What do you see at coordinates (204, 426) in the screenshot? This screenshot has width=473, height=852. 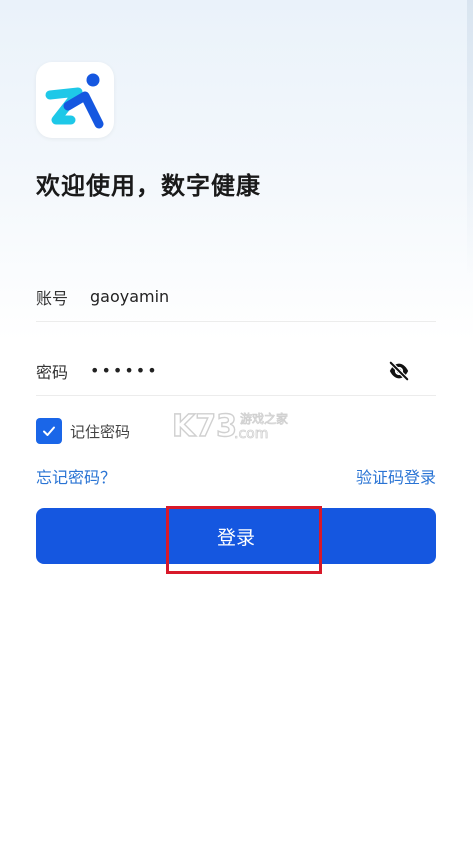 I see `watermark-brand: K73` at bounding box center [204, 426].